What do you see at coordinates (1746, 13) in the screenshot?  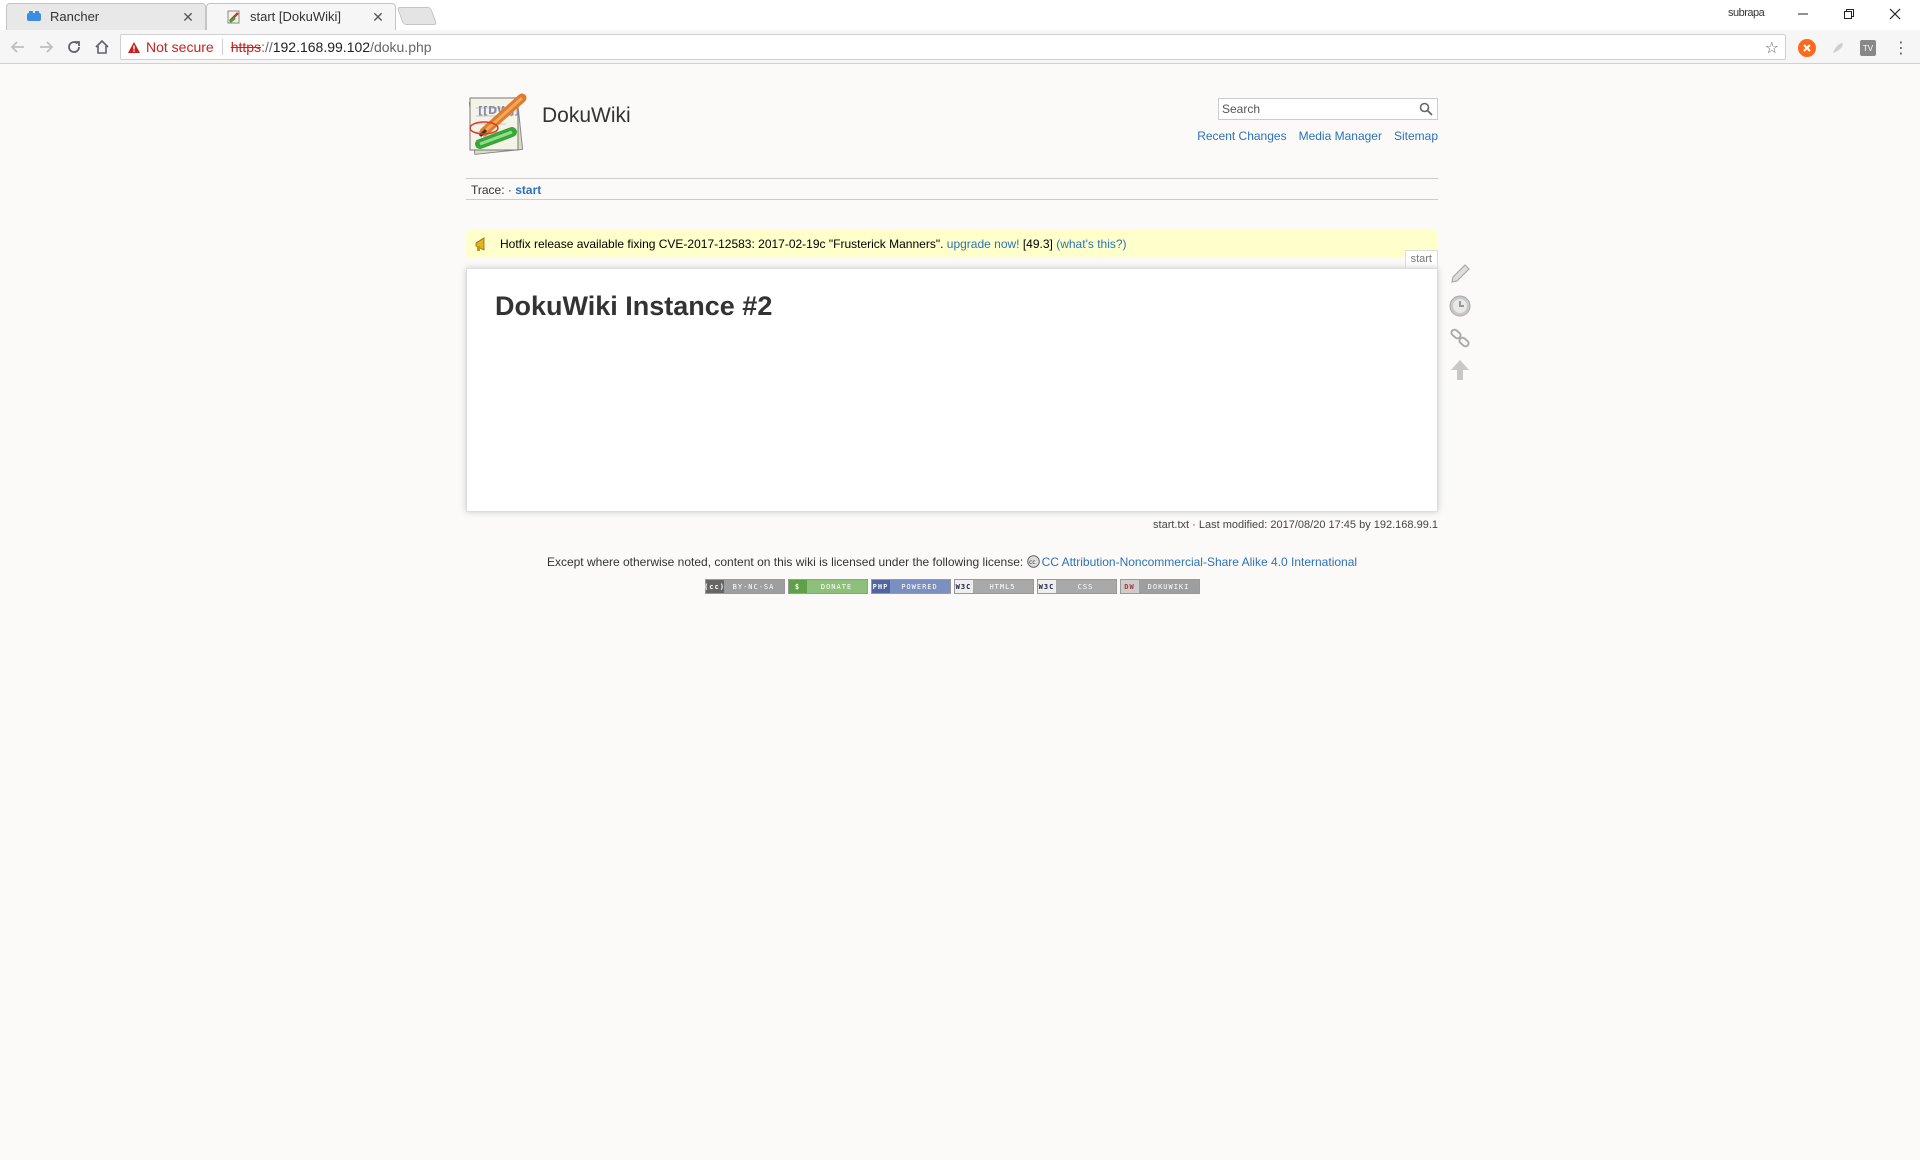 I see `profile-name: subrapa` at bounding box center [1746, 13].